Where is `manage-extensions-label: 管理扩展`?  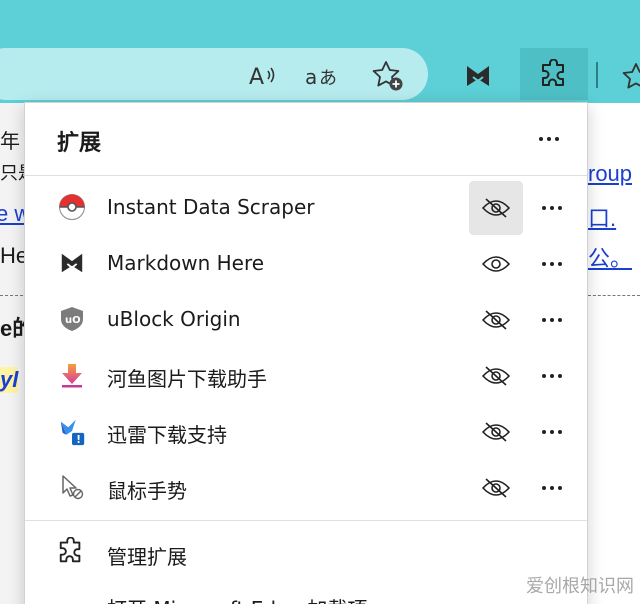
manage-extensions-label: 管理扩展 is located at coordinates (147, 557).